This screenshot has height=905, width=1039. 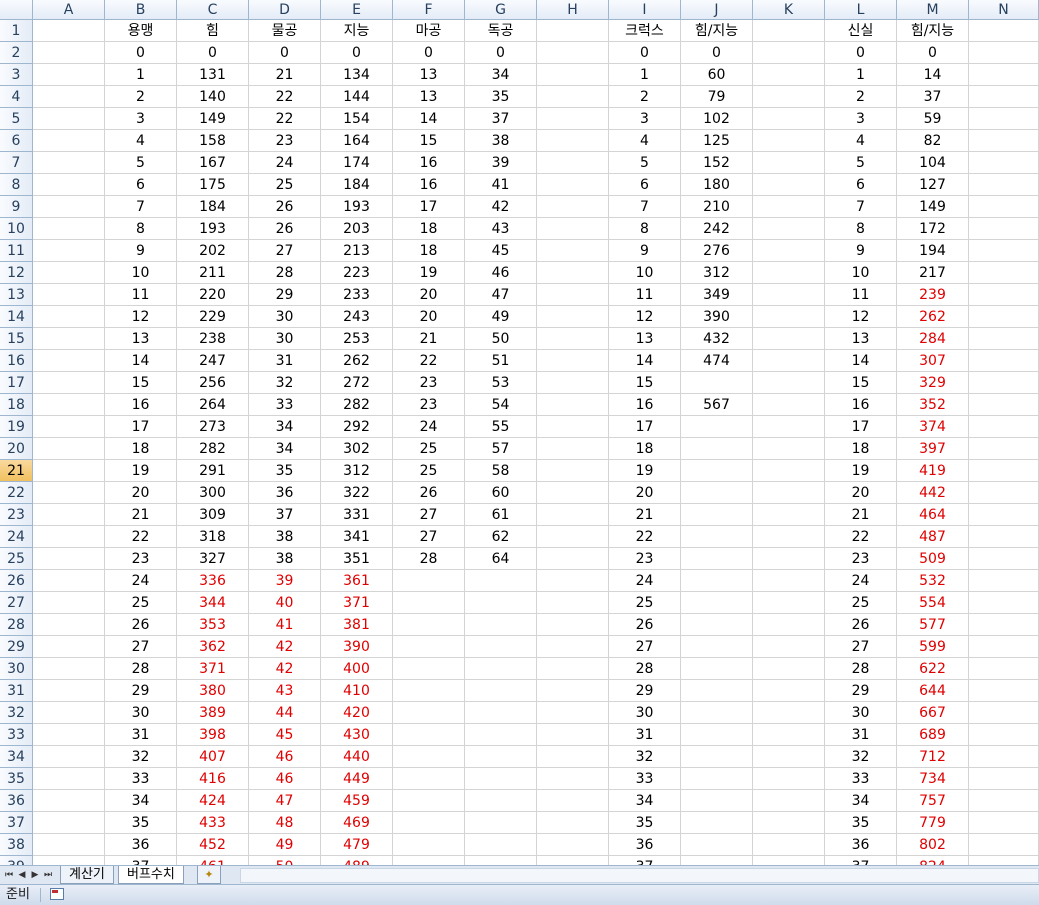 What do you see at coordinates (69, 119) in the screenshot?
I see `cell-a5` at bounding box center [69, 119].